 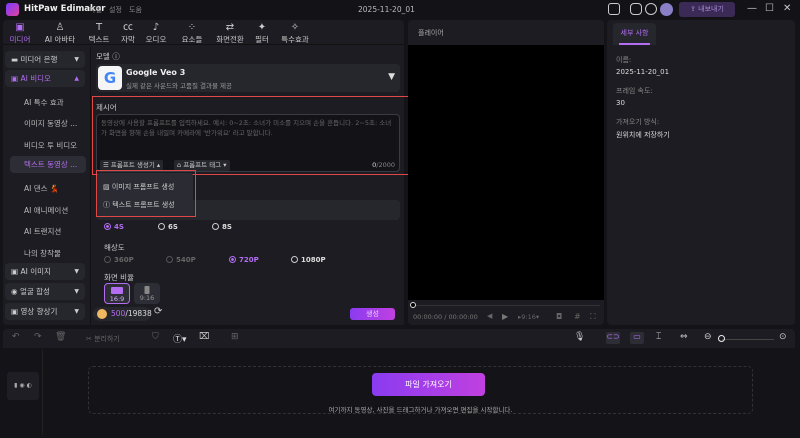 What do you see at coordinates (707, 9) in the screenshot?
I see `export-button: ⇪ 내보내기` at bounding box center [707, 9].